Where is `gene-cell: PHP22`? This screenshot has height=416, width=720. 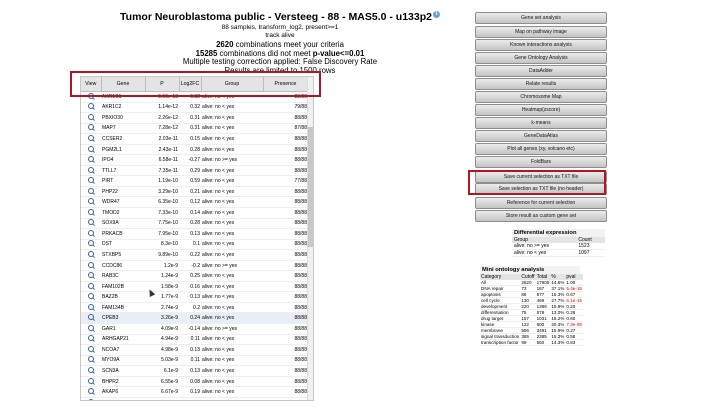 gene-cell: PHP22 is located at coordinates (123, 192).